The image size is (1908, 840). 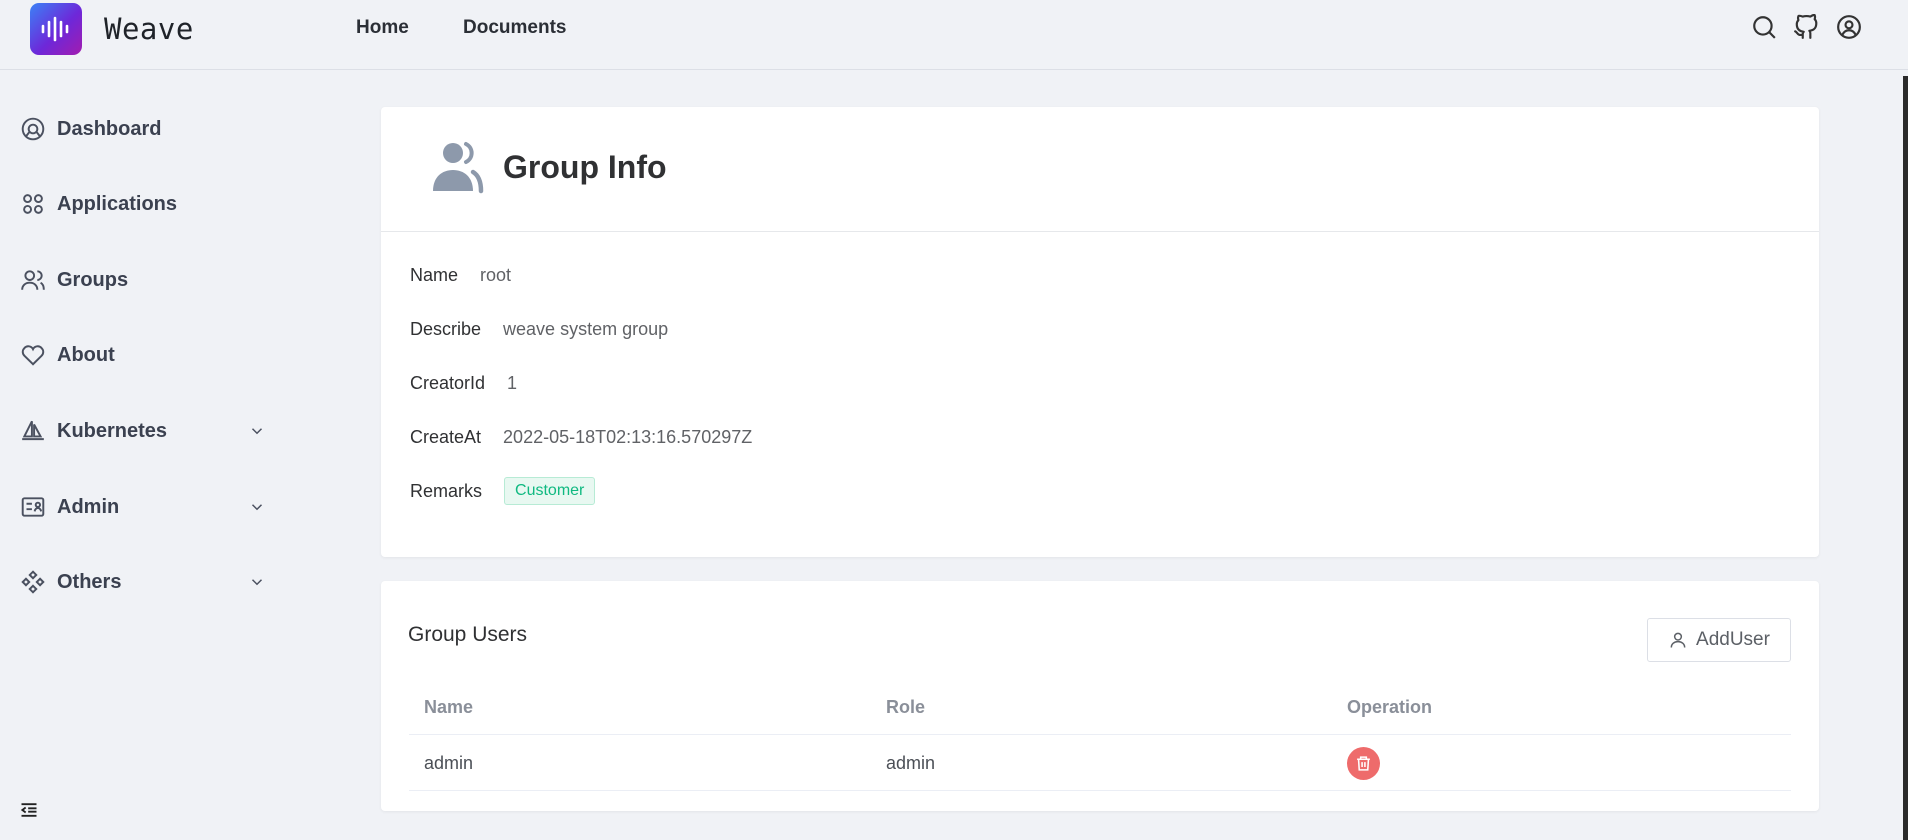 I want to click on field-describe: Describe weave system group, so click(x=539, y=329).